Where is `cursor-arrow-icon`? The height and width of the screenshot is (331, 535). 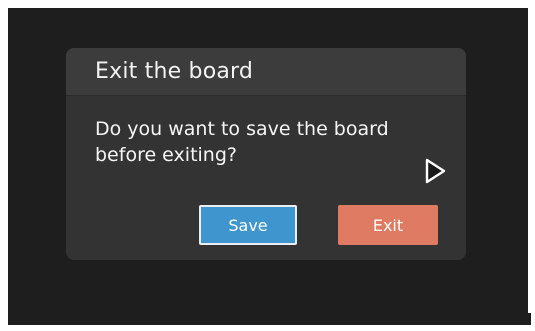 cursor-arrow-icon is located at coordinates (435, 171).